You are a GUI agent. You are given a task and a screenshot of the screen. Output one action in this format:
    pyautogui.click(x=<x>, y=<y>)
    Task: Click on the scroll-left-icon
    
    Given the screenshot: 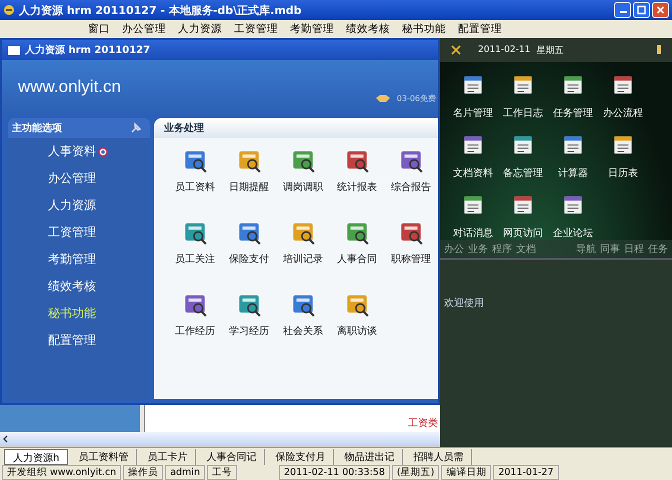 What is the action you would take?
    pyautogui.click(x=6, y=438)
    